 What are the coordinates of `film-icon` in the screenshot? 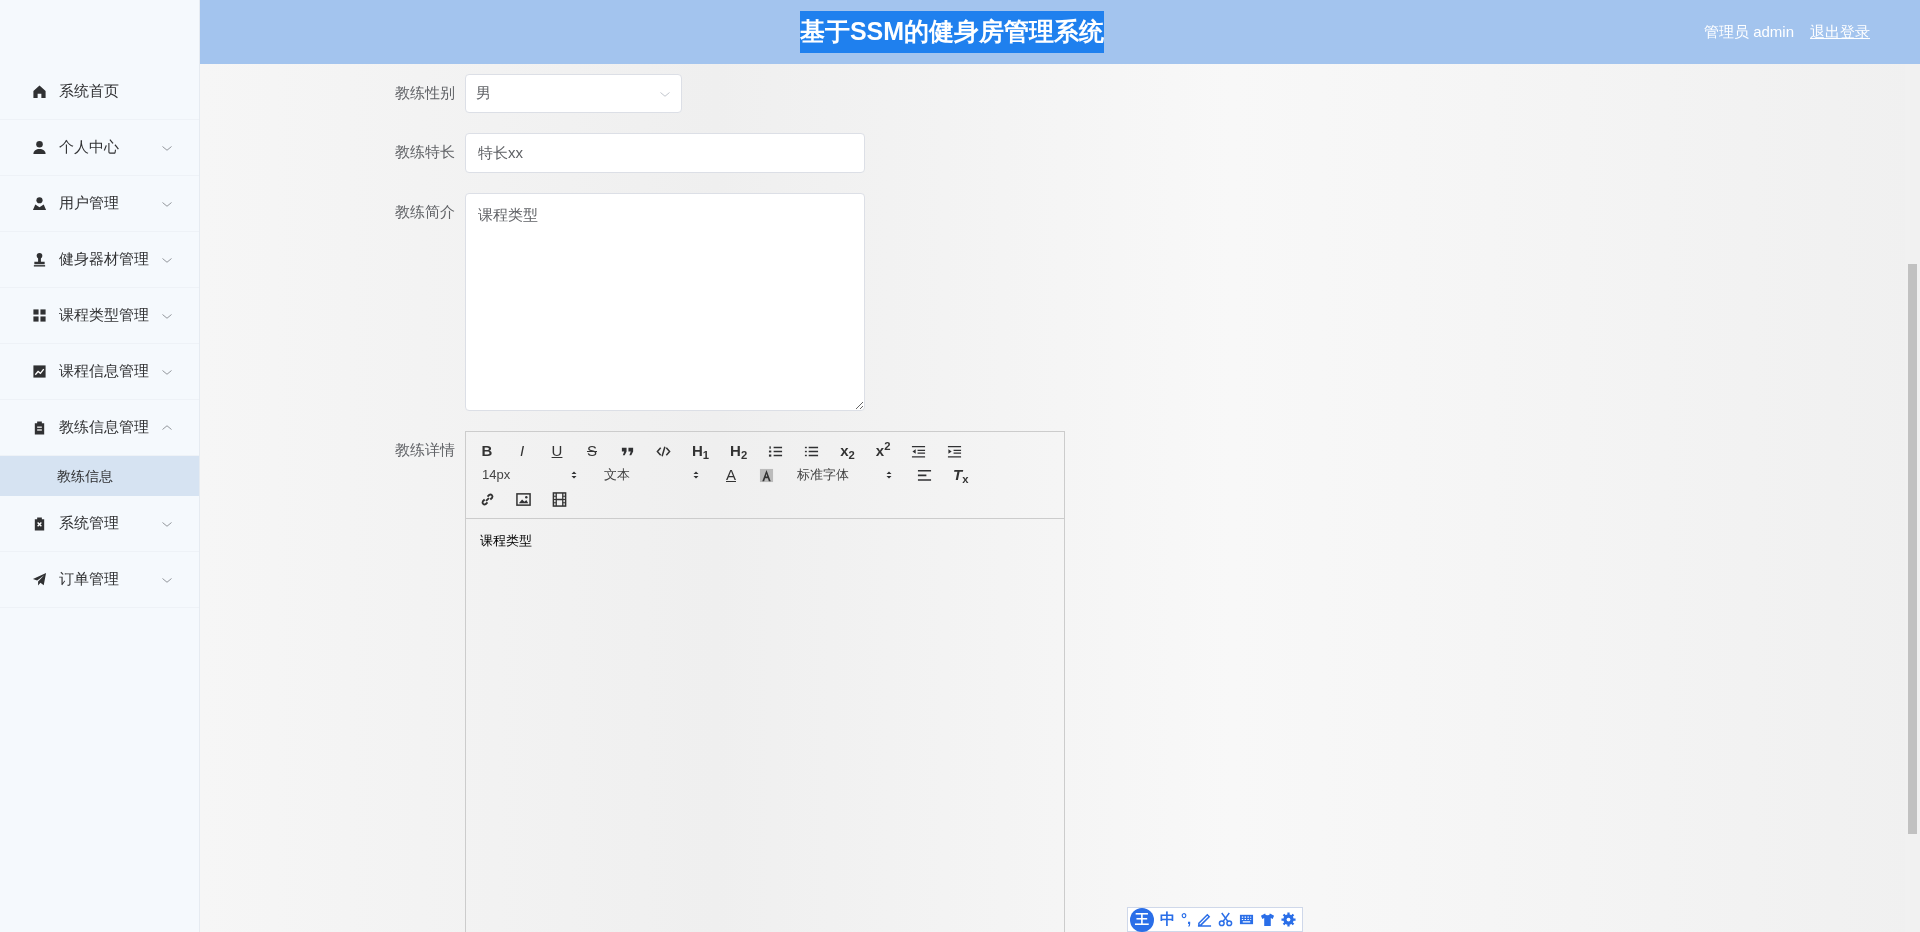 It's located at (559, 499).